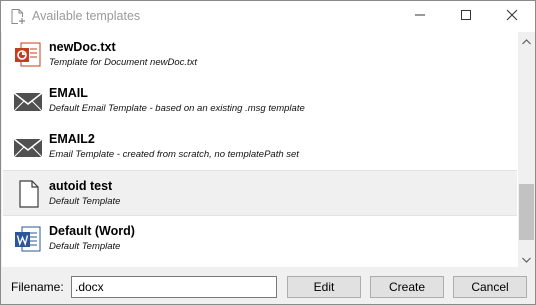  What do you see at coordinates (81, 186) in the screenshot?
I see `template-name: autoid test` at bounding box center [81, 186].